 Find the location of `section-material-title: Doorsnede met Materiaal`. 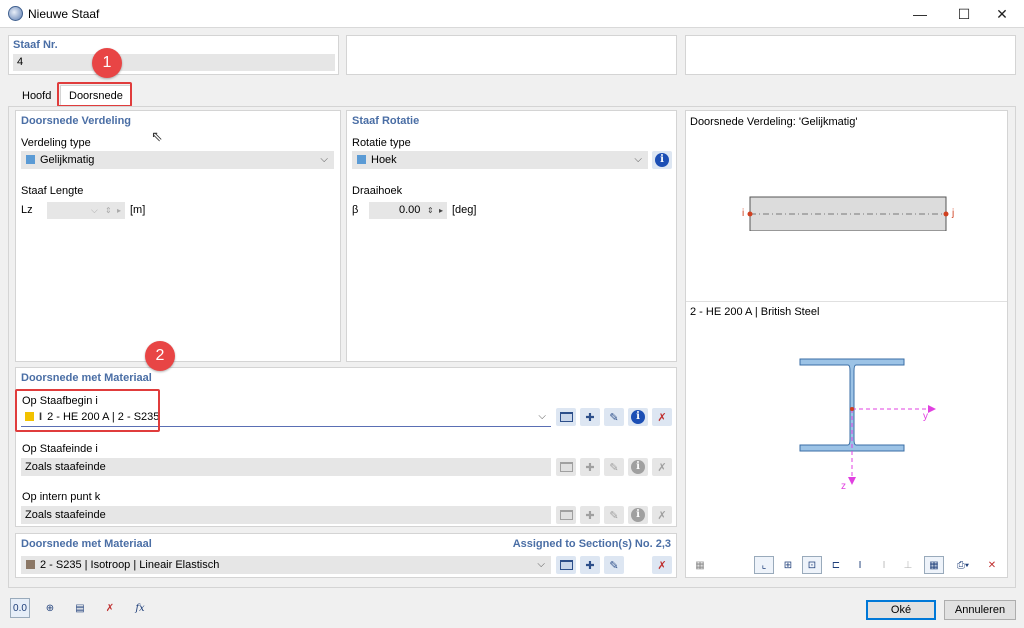

section-material-title: Doorsnede met Materiaal is located at coordinates (86, 378).